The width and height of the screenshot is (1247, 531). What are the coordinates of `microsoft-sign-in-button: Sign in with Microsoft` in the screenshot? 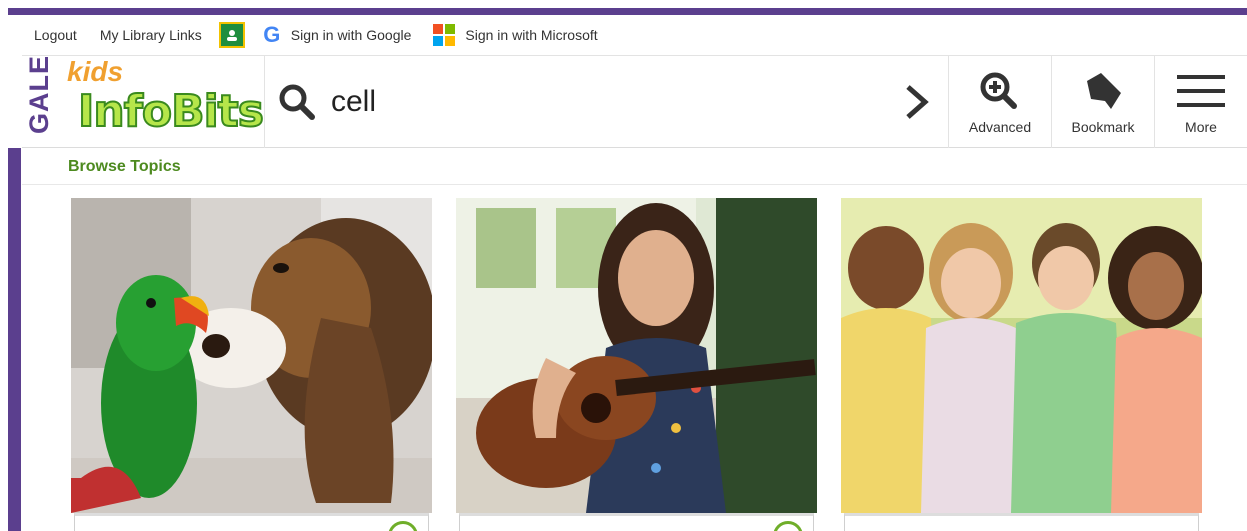 It's located at (515, 35).